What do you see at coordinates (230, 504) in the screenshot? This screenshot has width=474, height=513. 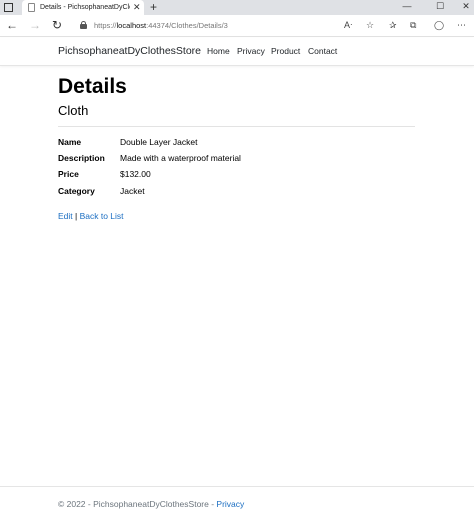 I see `footer-privacy-link: Privacy` at bounding box center [230, 504].